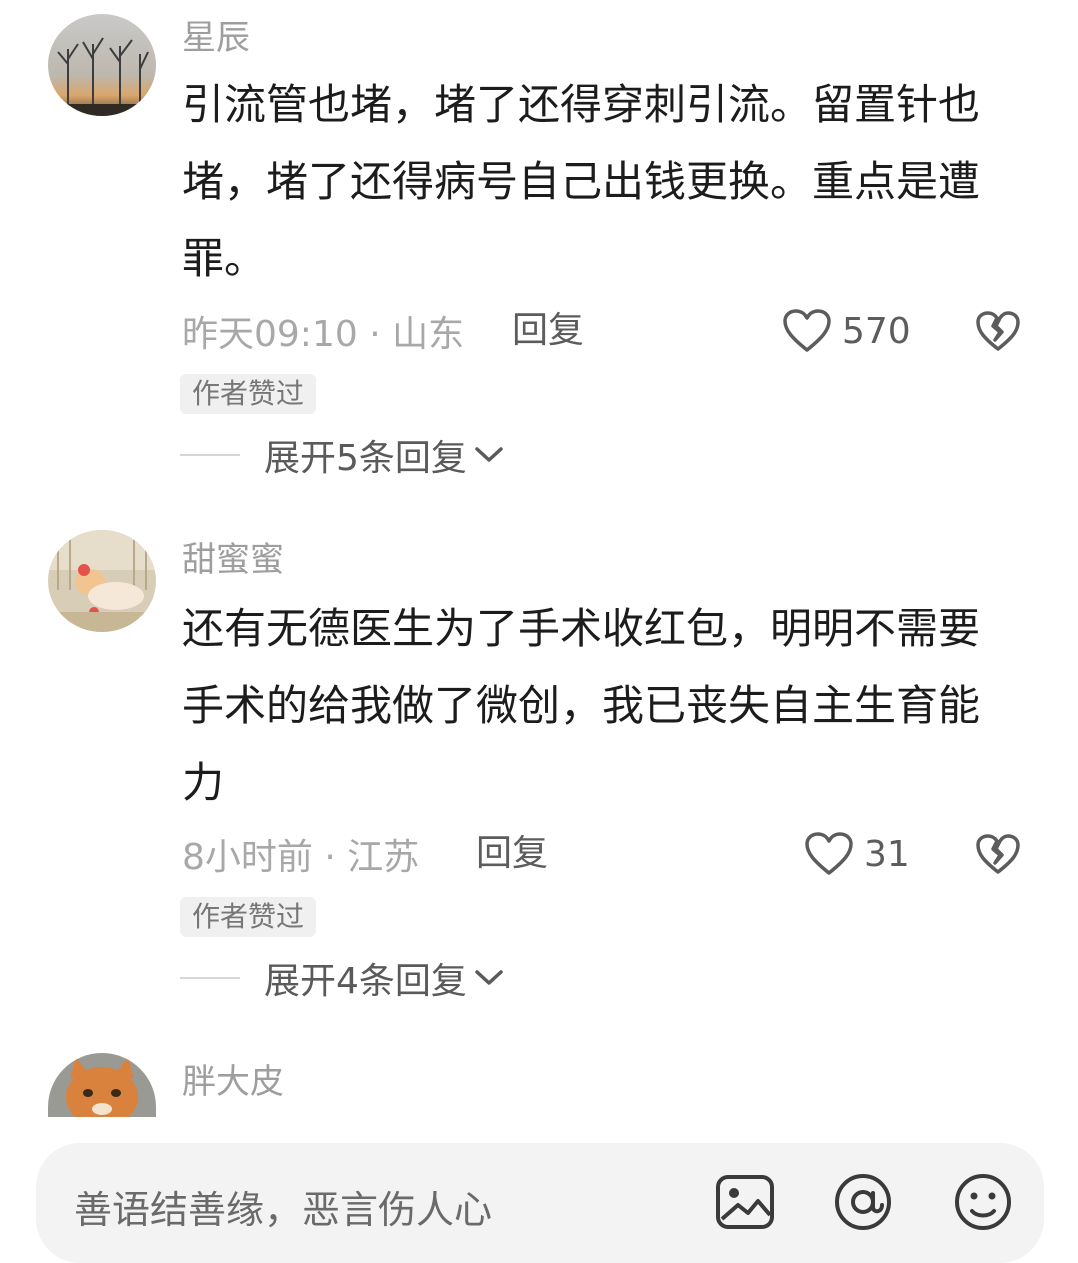  What do you see at coordinates (983, 1202) in the screenshot?
I see `emoji-icon` at bounding box center [983, 1202].